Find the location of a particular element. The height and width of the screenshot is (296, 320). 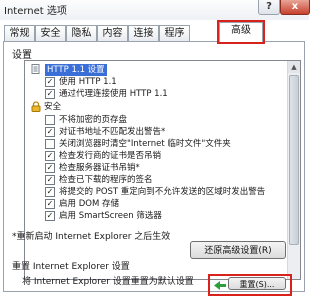

reset-description: 将 Internet Explorer 设置重置为默认设置 is located at coordinates (108, 282).